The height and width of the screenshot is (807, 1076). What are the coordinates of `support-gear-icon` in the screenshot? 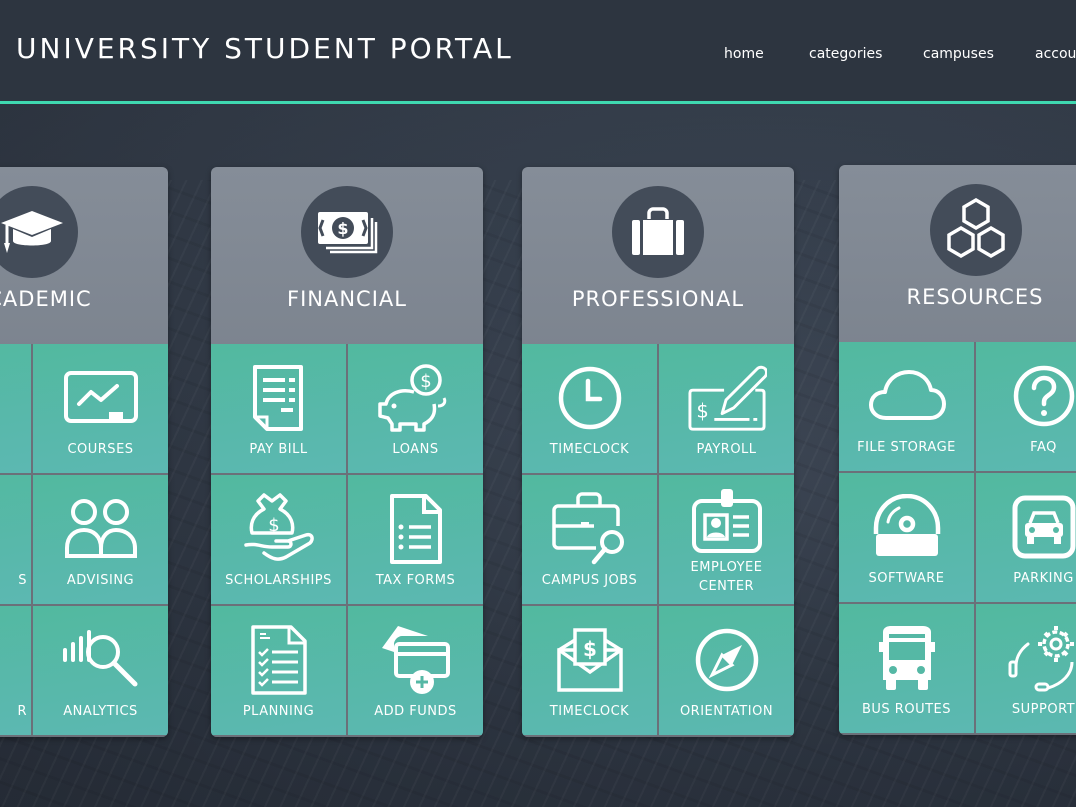 It's located at (1040, 658).